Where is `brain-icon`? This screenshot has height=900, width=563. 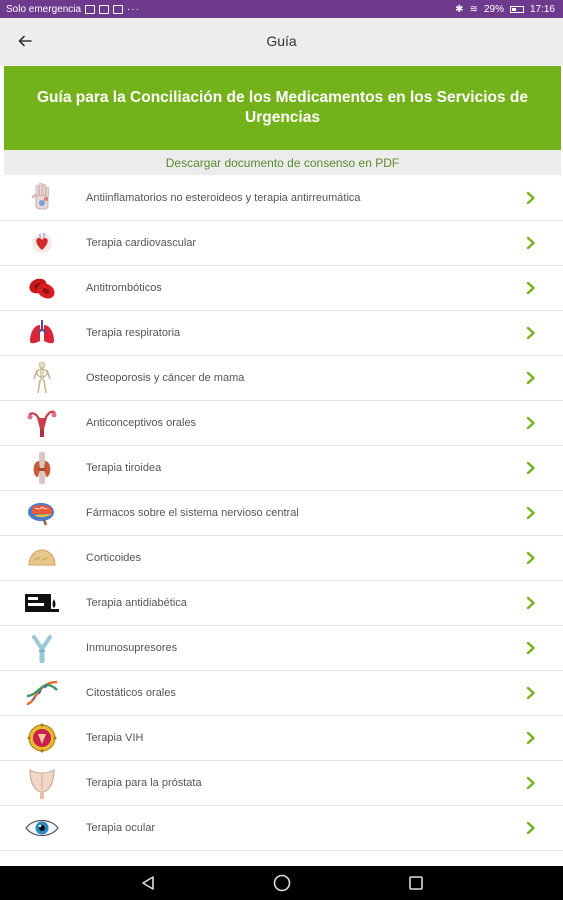
brain-icon is located at coordinates (42, 513).